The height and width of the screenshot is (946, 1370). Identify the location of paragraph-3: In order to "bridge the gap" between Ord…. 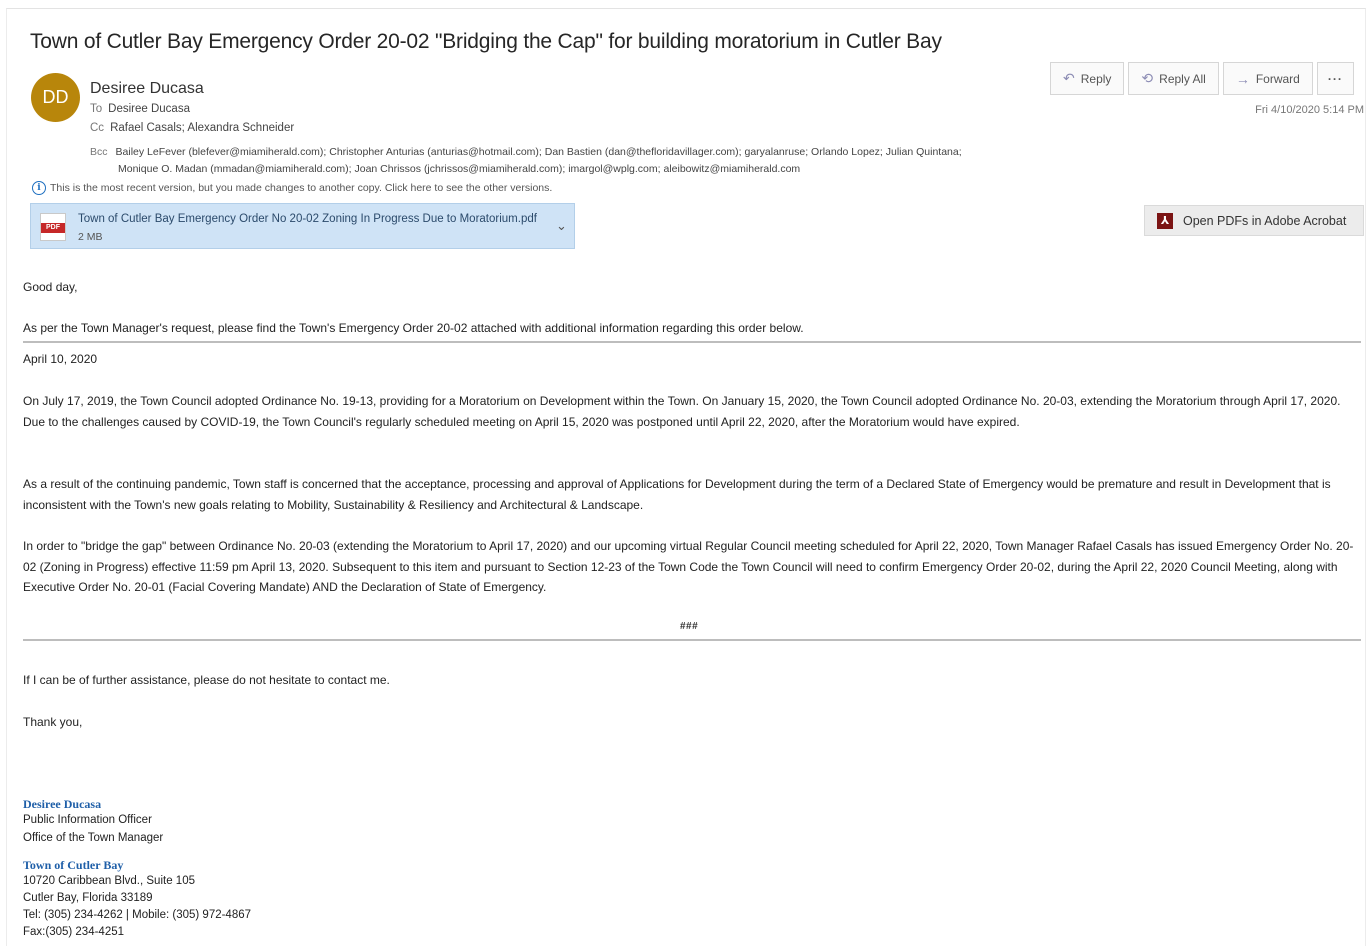
(688, 566).